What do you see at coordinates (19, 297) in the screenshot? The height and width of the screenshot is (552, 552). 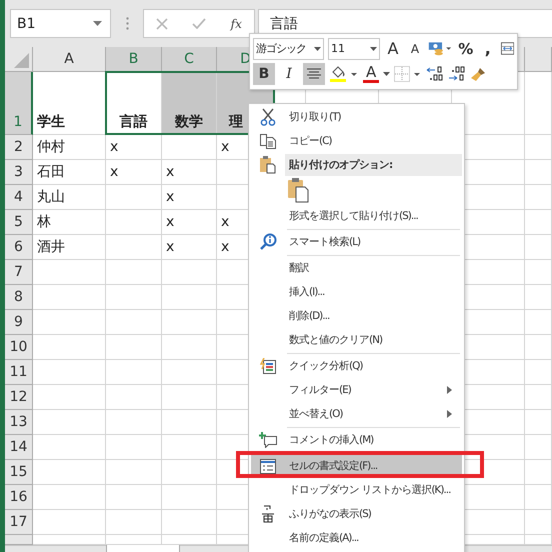 I see `row-header: 8` at bounding box center [19, 297].